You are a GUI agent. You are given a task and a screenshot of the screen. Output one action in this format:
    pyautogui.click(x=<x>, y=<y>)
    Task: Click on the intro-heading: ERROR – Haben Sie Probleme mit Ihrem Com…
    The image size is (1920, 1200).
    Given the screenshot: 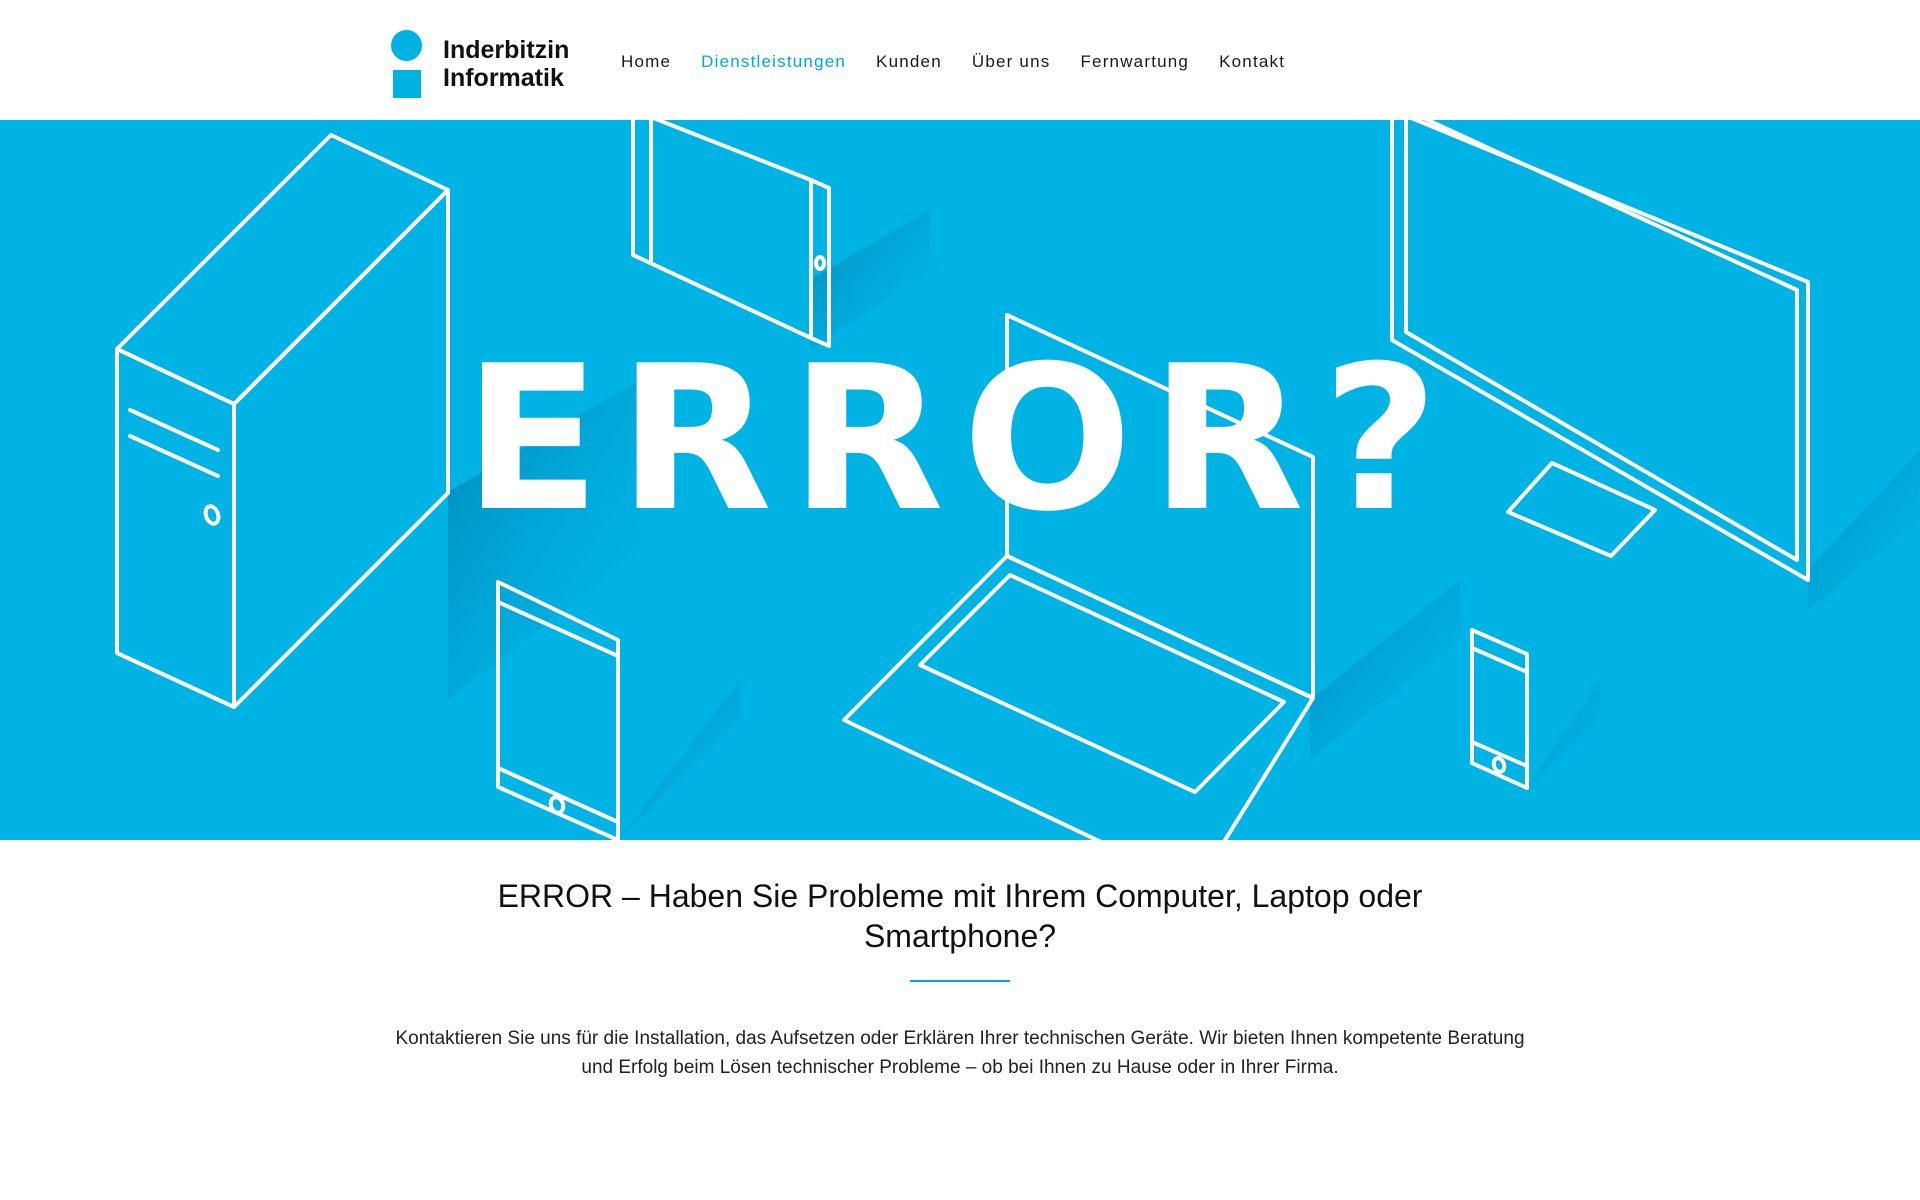 What is the action you would take?
    pyautogui.click(x=960, y=916)
    